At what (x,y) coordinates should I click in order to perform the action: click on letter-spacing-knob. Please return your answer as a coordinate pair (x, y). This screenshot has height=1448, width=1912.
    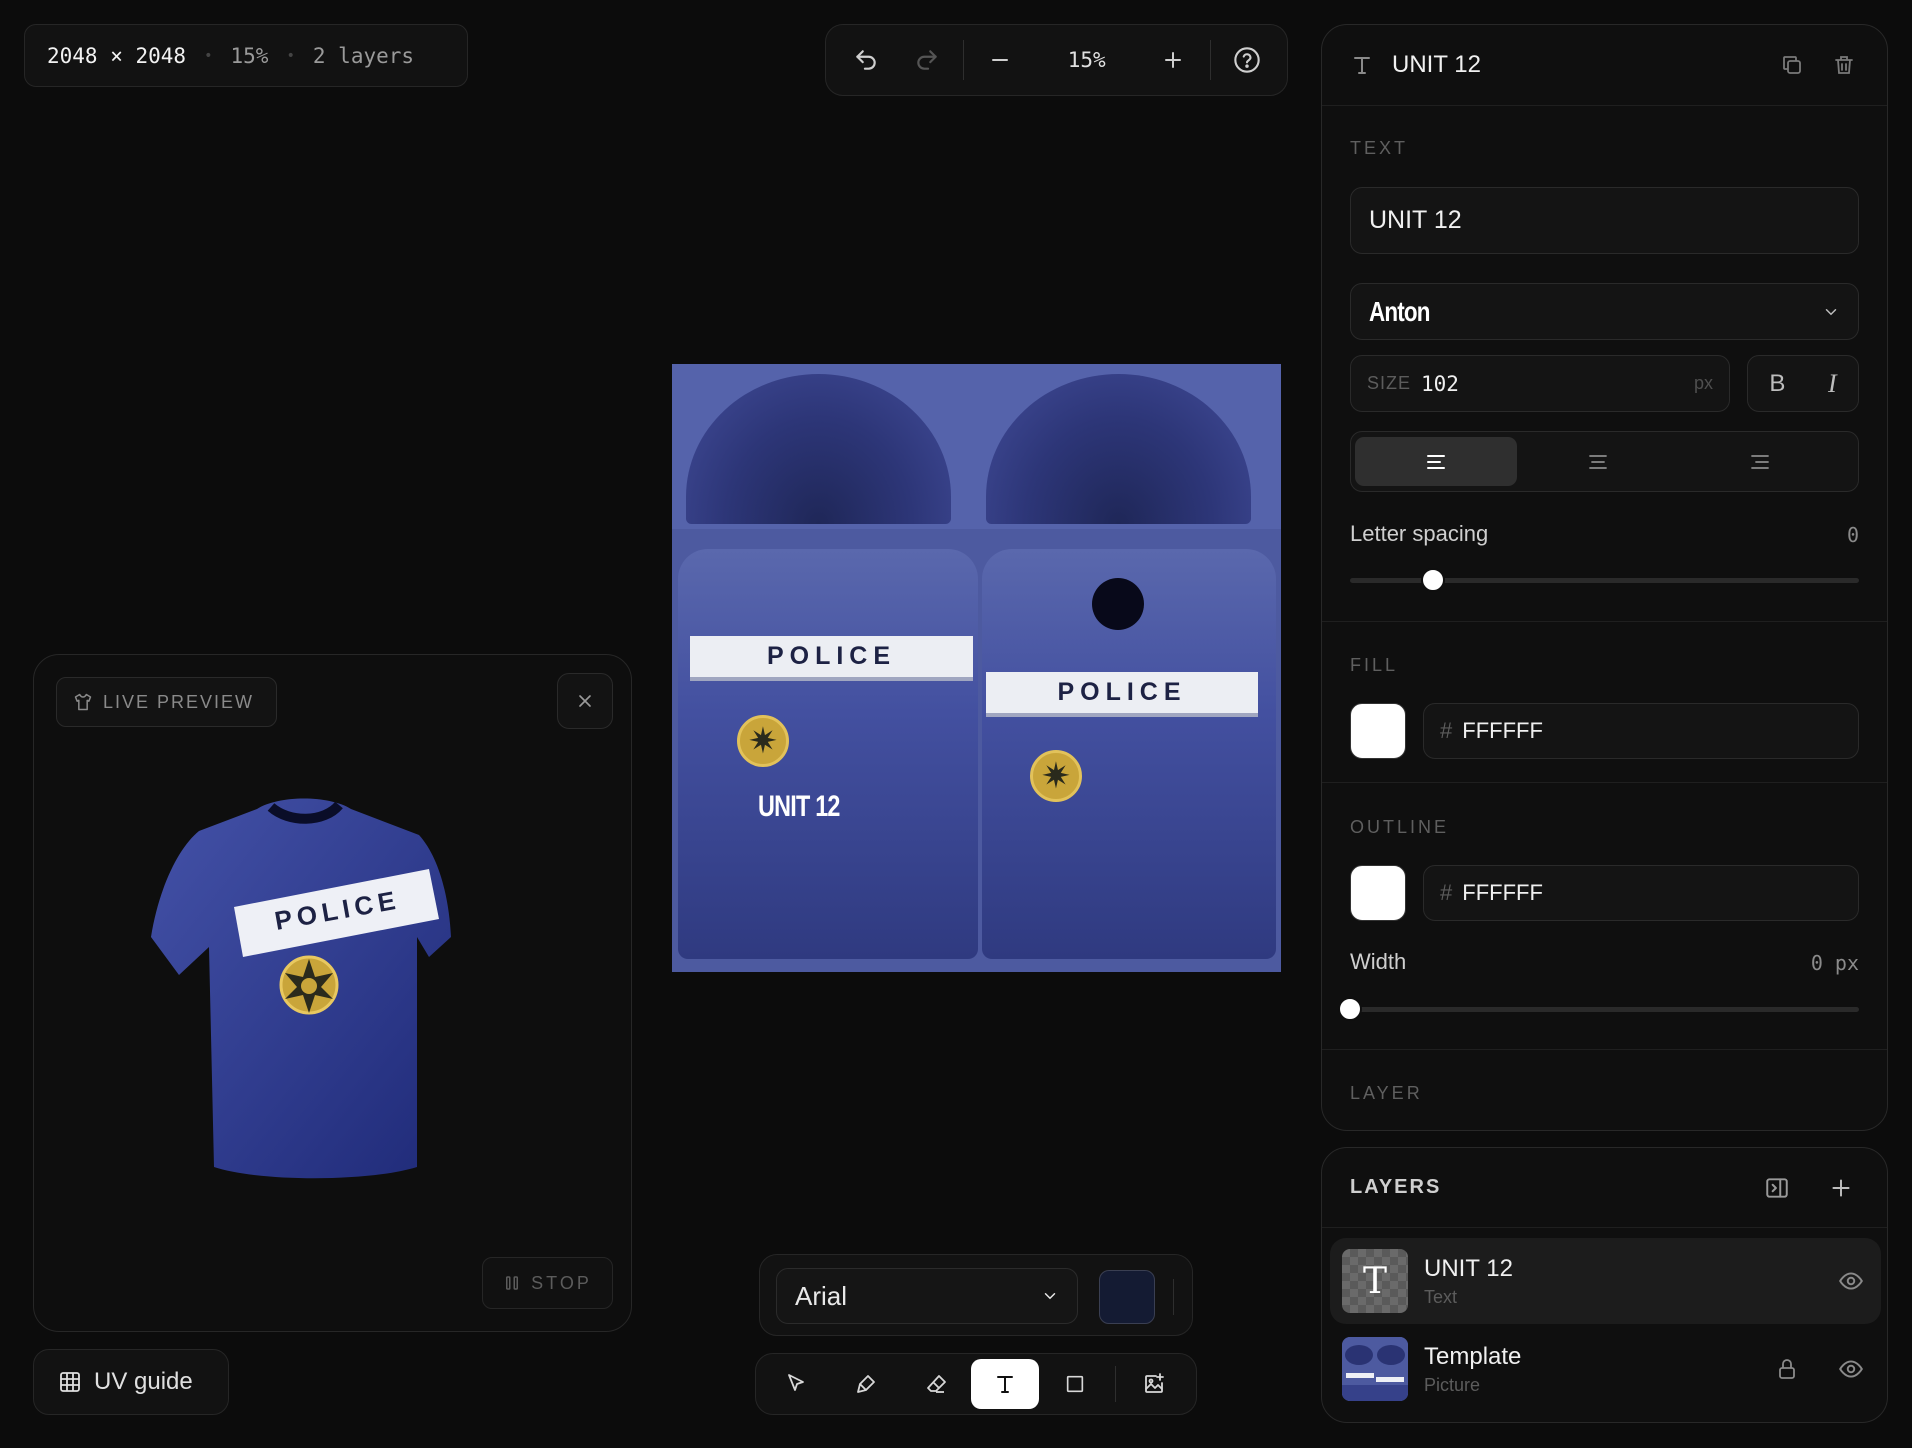
    Looking at the image, I should click on (1433, 580).